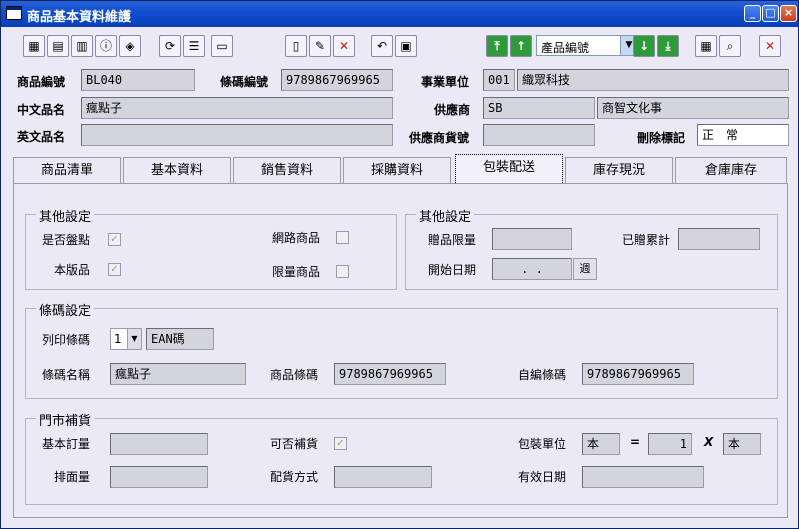 The height and width of the screenshot is (529, 799). I want to click on print-barcode-select: 1 ▼, so click(126, 339).